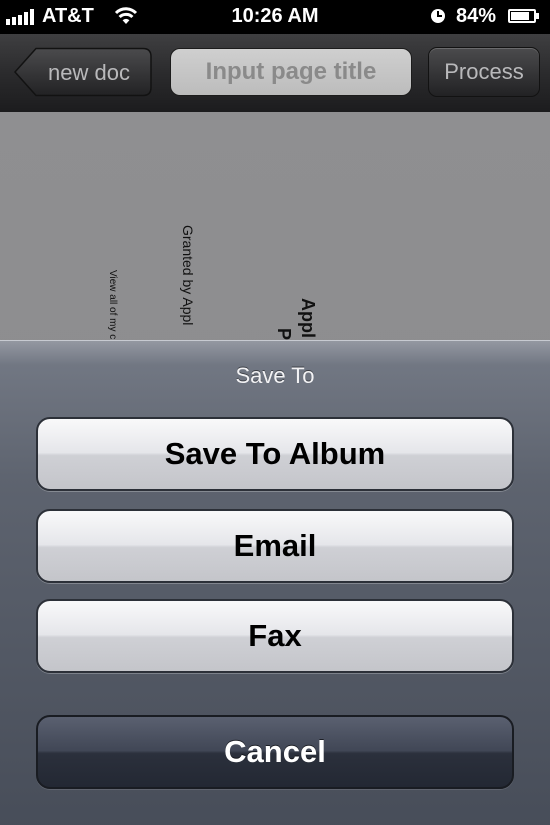 This screenshot has height=825, width=550. I want to click on back-button: new doc, so click(83, 72).